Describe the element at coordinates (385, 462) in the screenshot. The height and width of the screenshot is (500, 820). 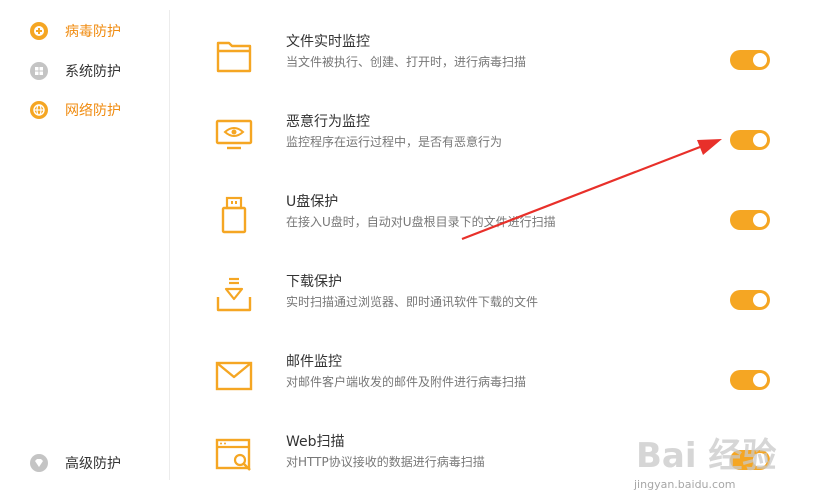
I see `setting-description: 对HTTP协议接收的数据进行病毒扫描` at that location.